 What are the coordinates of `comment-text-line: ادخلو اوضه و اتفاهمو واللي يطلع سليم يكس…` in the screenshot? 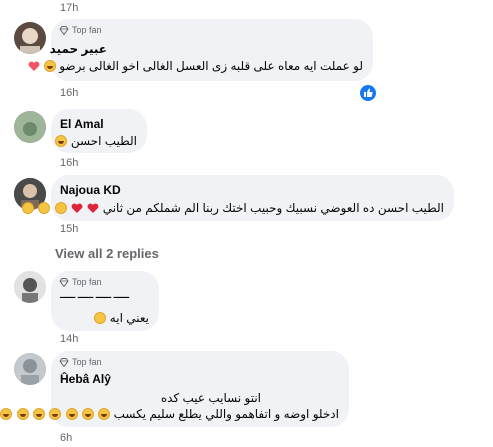 It's located at (169, 414).